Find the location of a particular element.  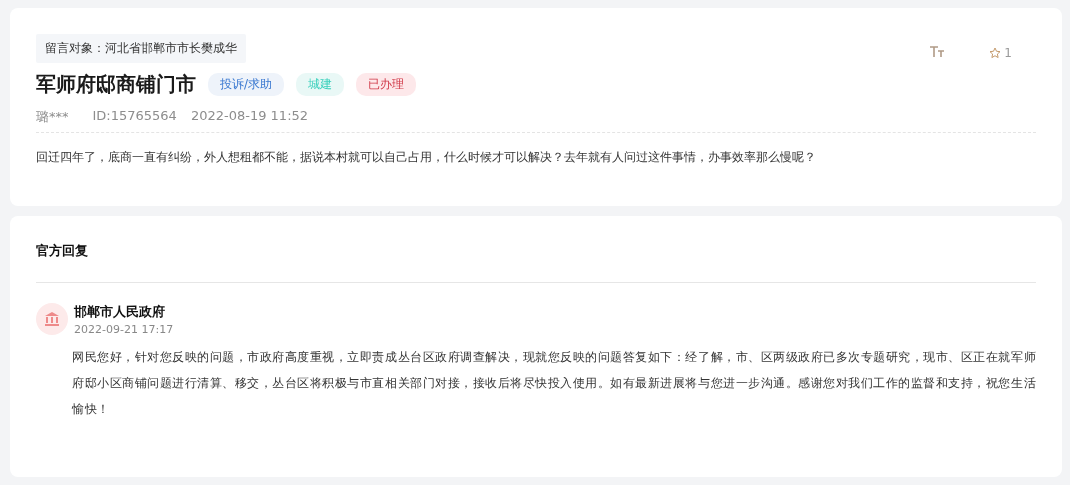

star-icon is located at coordinates (995, 53).